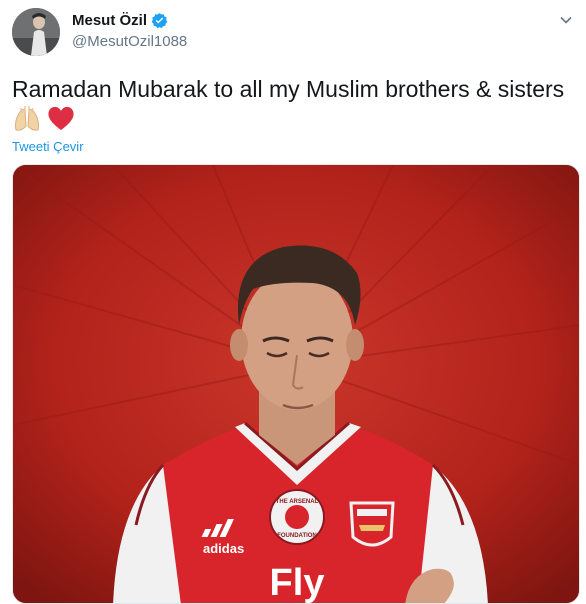 Image resolution: width=586 pixels, height=604 pixels. I want to click on svg-text: THE ARSENAL, so click(297, 502).